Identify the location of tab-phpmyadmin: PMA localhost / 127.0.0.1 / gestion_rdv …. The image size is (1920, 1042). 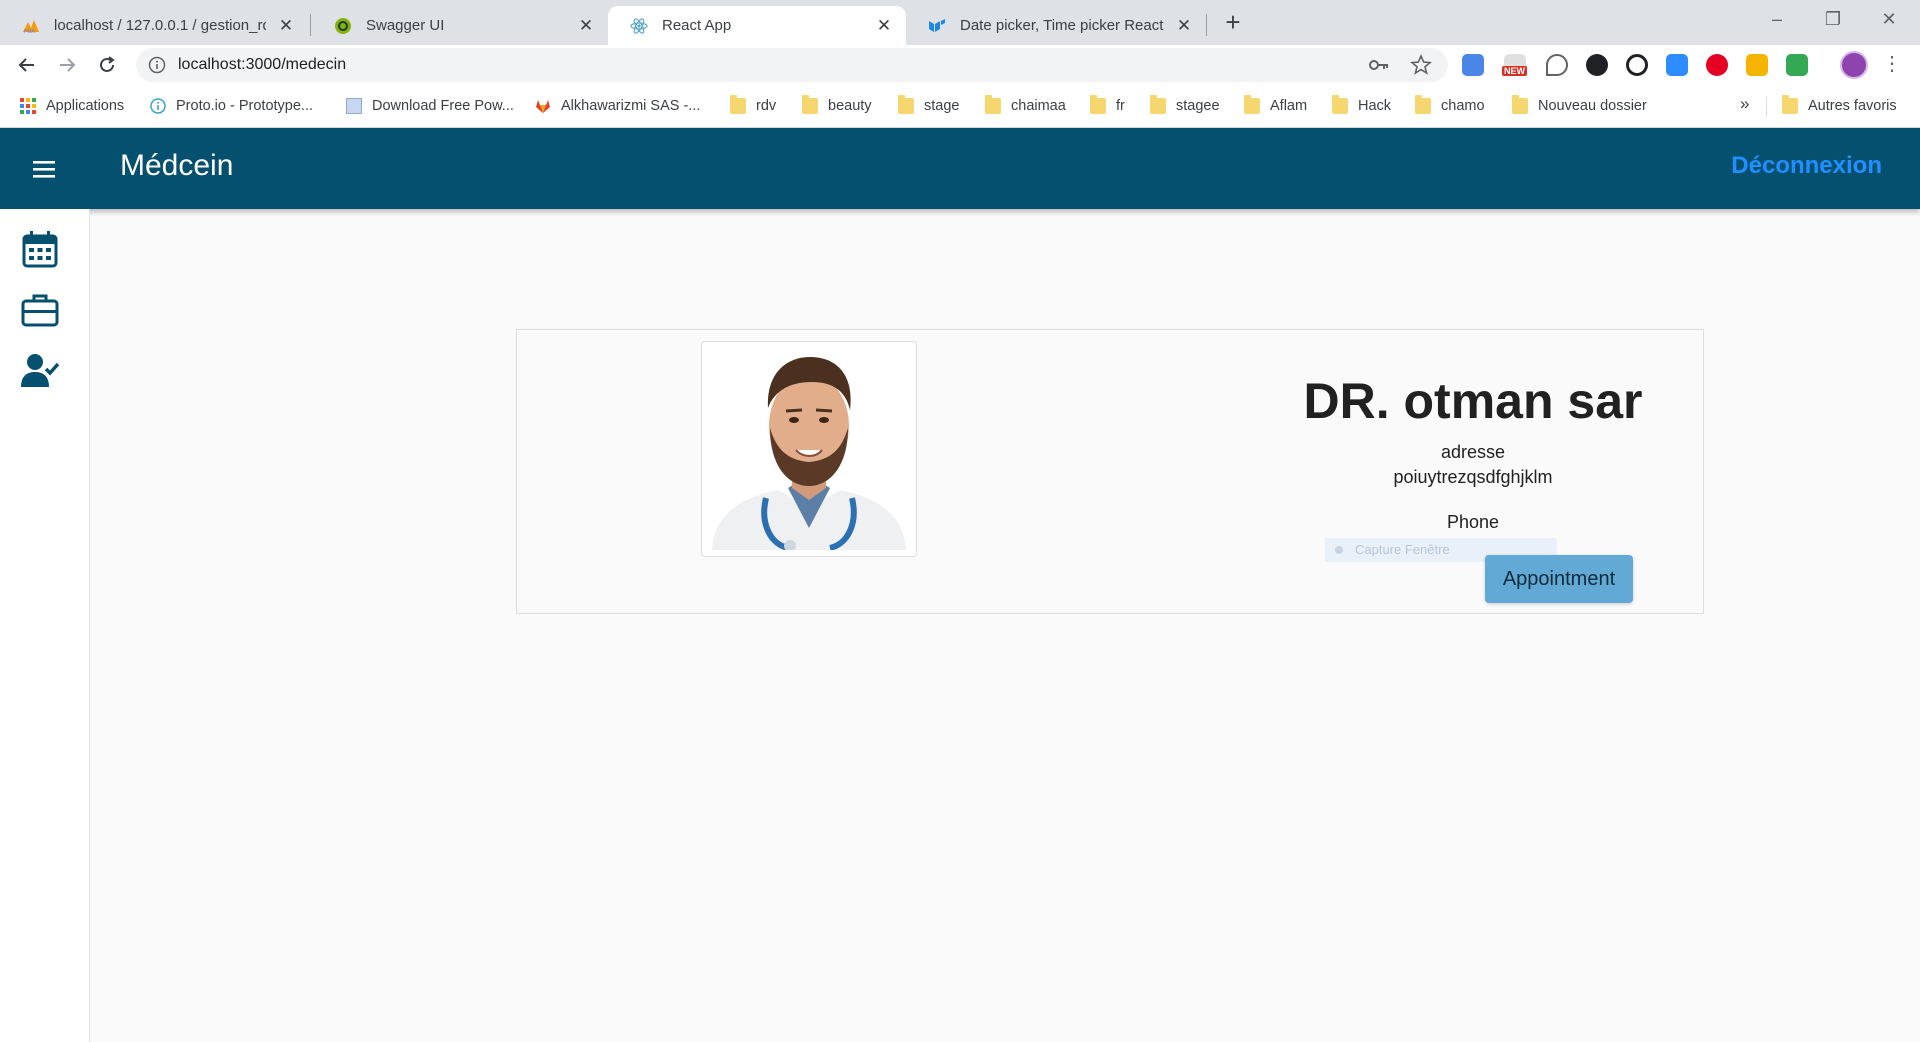
(154, 25).